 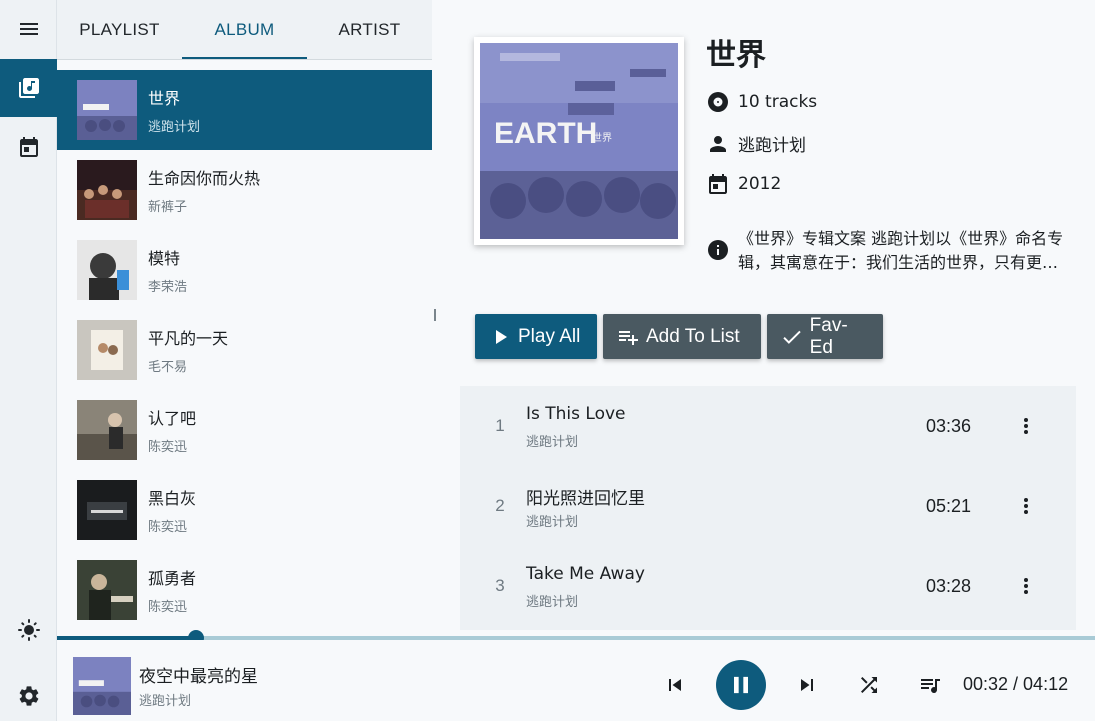 What do you see at coordinates (244, 430) in the screenshot?
I see `album-list-item: 认了吧 陈奕迅` at bounding box center [244, 430].